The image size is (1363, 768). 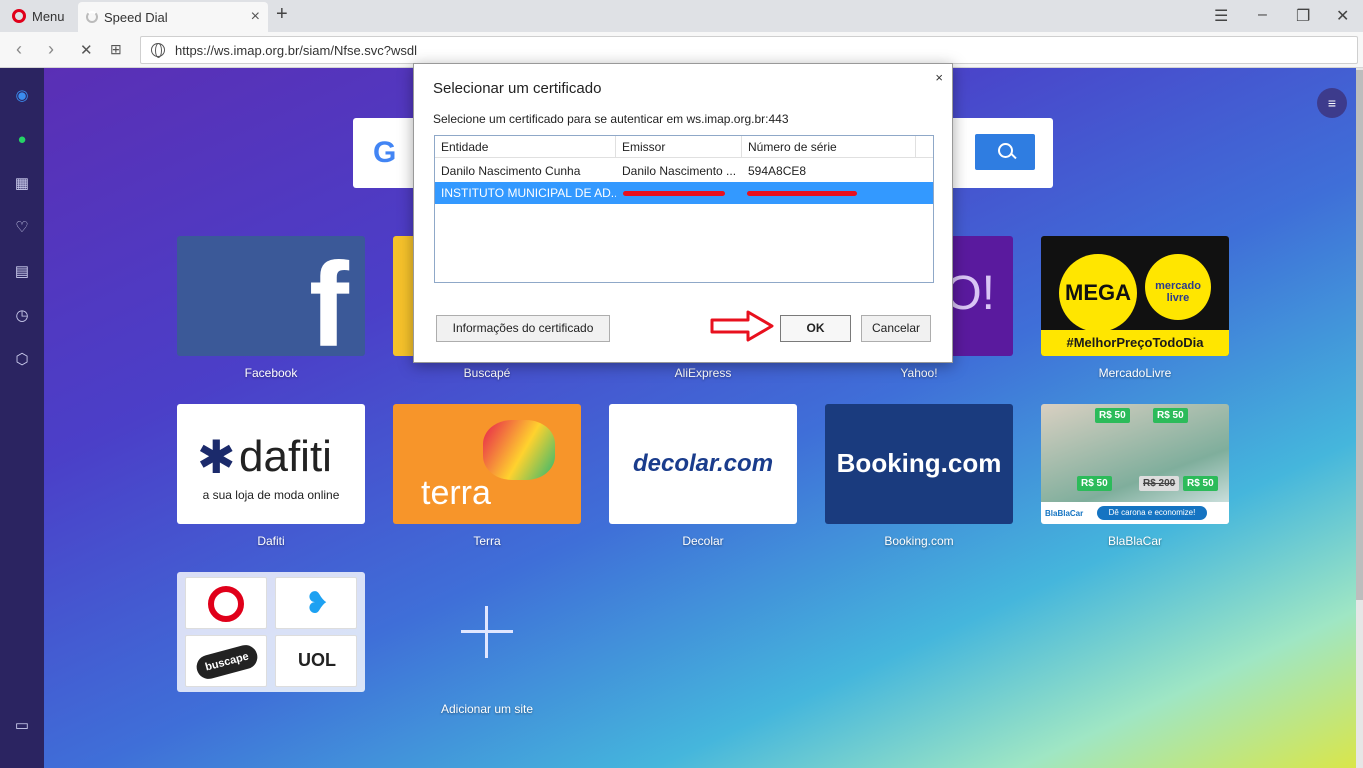 I want to click on tab-close-icon: ×, so click(x=255, y=17).